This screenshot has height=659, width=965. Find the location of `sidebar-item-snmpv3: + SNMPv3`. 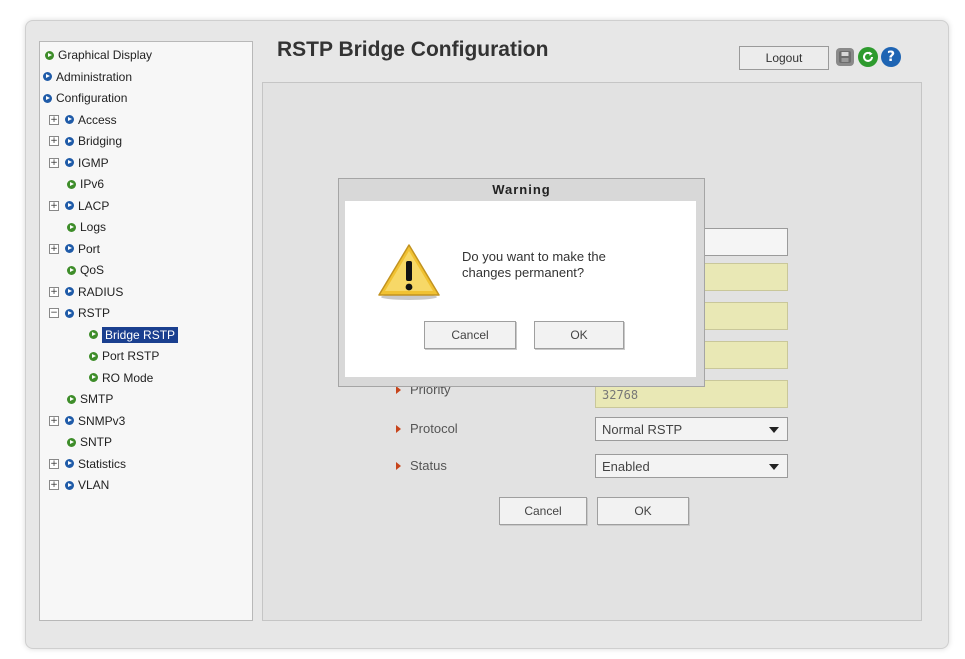

sidebar-item-snmpv3: + SNMPv3 is located at coordinates (87, 421).